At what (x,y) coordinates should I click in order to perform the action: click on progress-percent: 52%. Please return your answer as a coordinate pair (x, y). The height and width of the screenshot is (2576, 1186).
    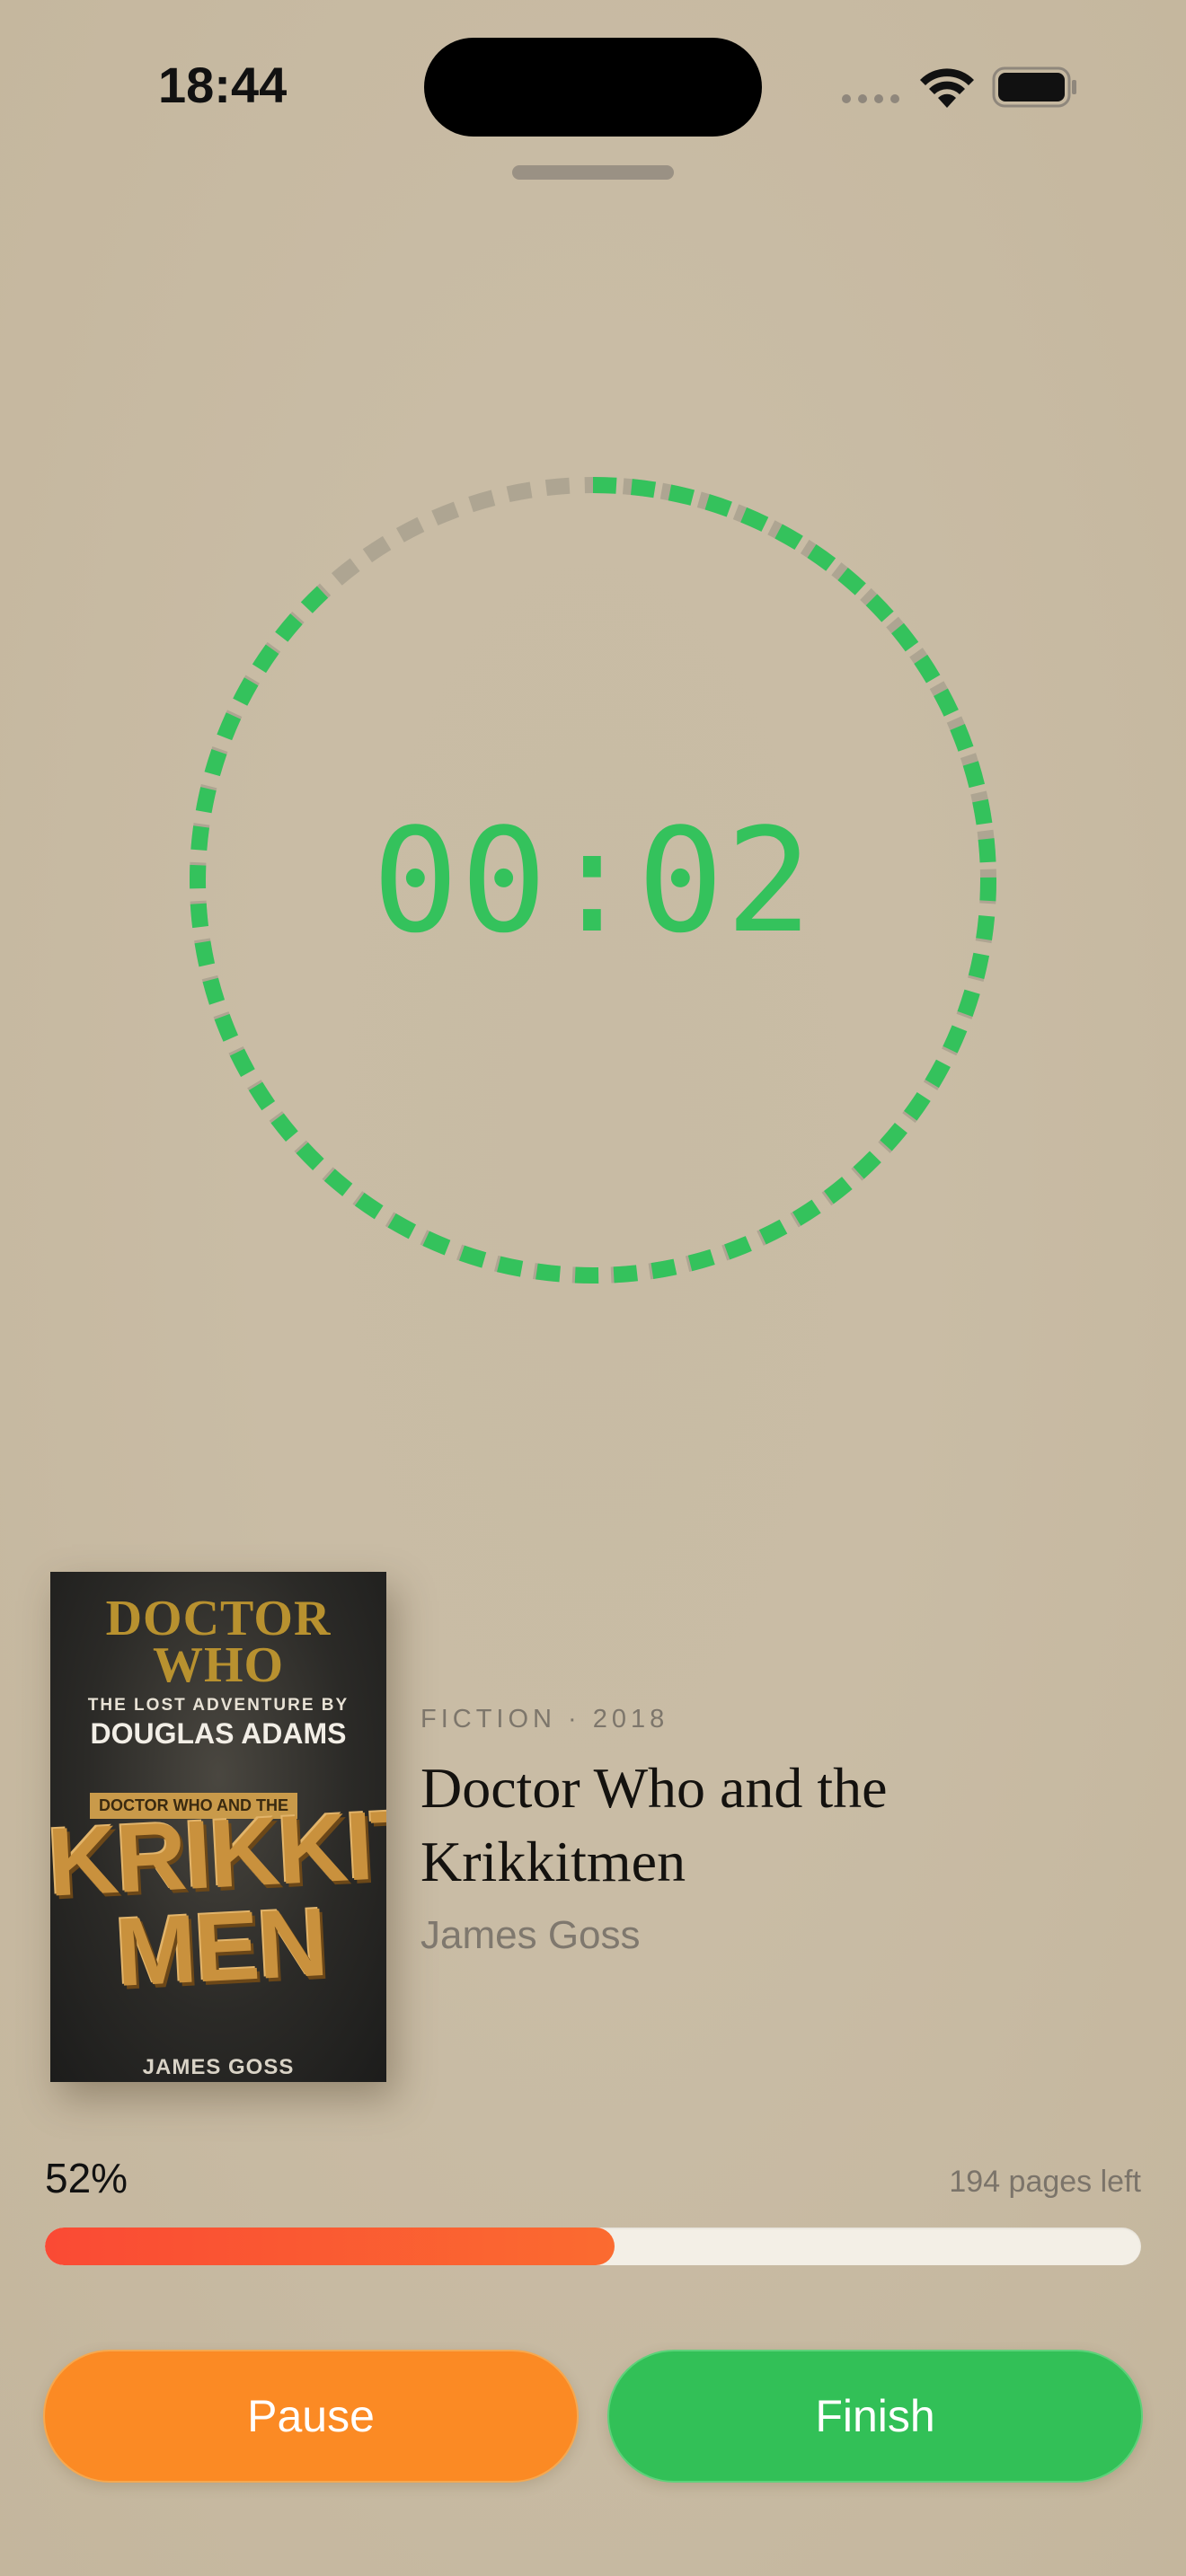
    Looking at the image, I should click on (86, 2178).